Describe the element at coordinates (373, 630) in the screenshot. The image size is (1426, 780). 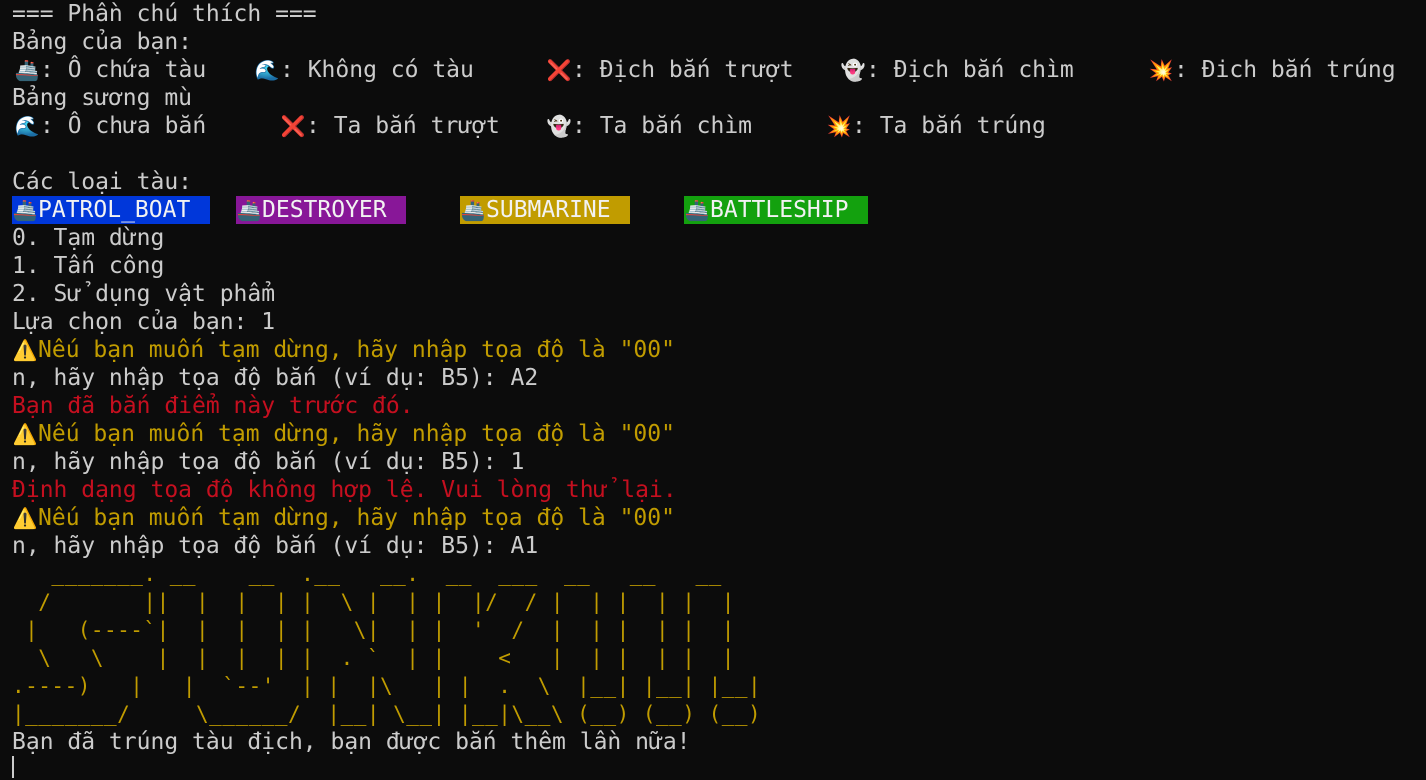
I see `ascii-art-line: | (----`| | | | | \| | | ' / | | | | | |` at that location.